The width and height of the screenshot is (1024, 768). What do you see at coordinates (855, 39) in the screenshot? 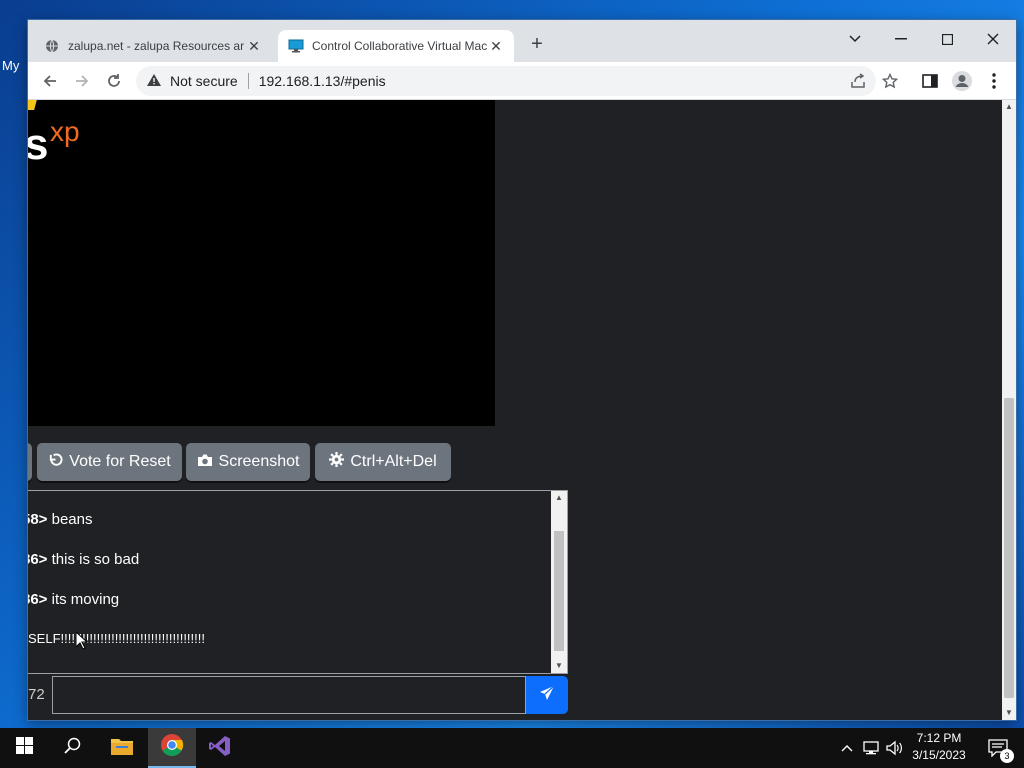
I see `tab-search-icon` at bounding box center [855, 39].